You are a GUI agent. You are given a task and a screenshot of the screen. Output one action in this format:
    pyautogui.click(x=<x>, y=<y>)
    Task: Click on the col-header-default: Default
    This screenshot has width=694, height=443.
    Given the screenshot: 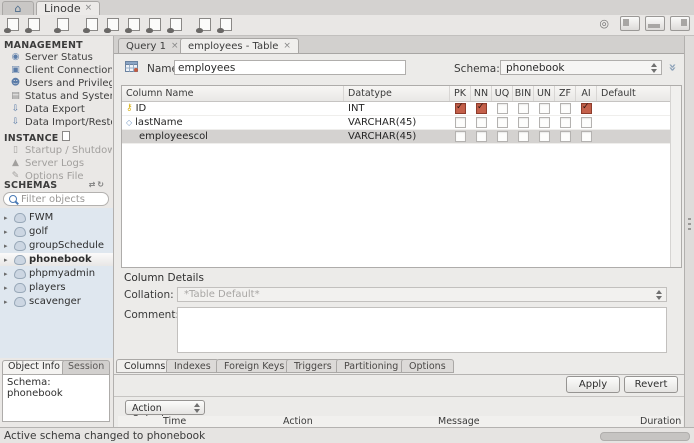 What is the action you would take?
    pyautogui.click(x=634, y=93)
    